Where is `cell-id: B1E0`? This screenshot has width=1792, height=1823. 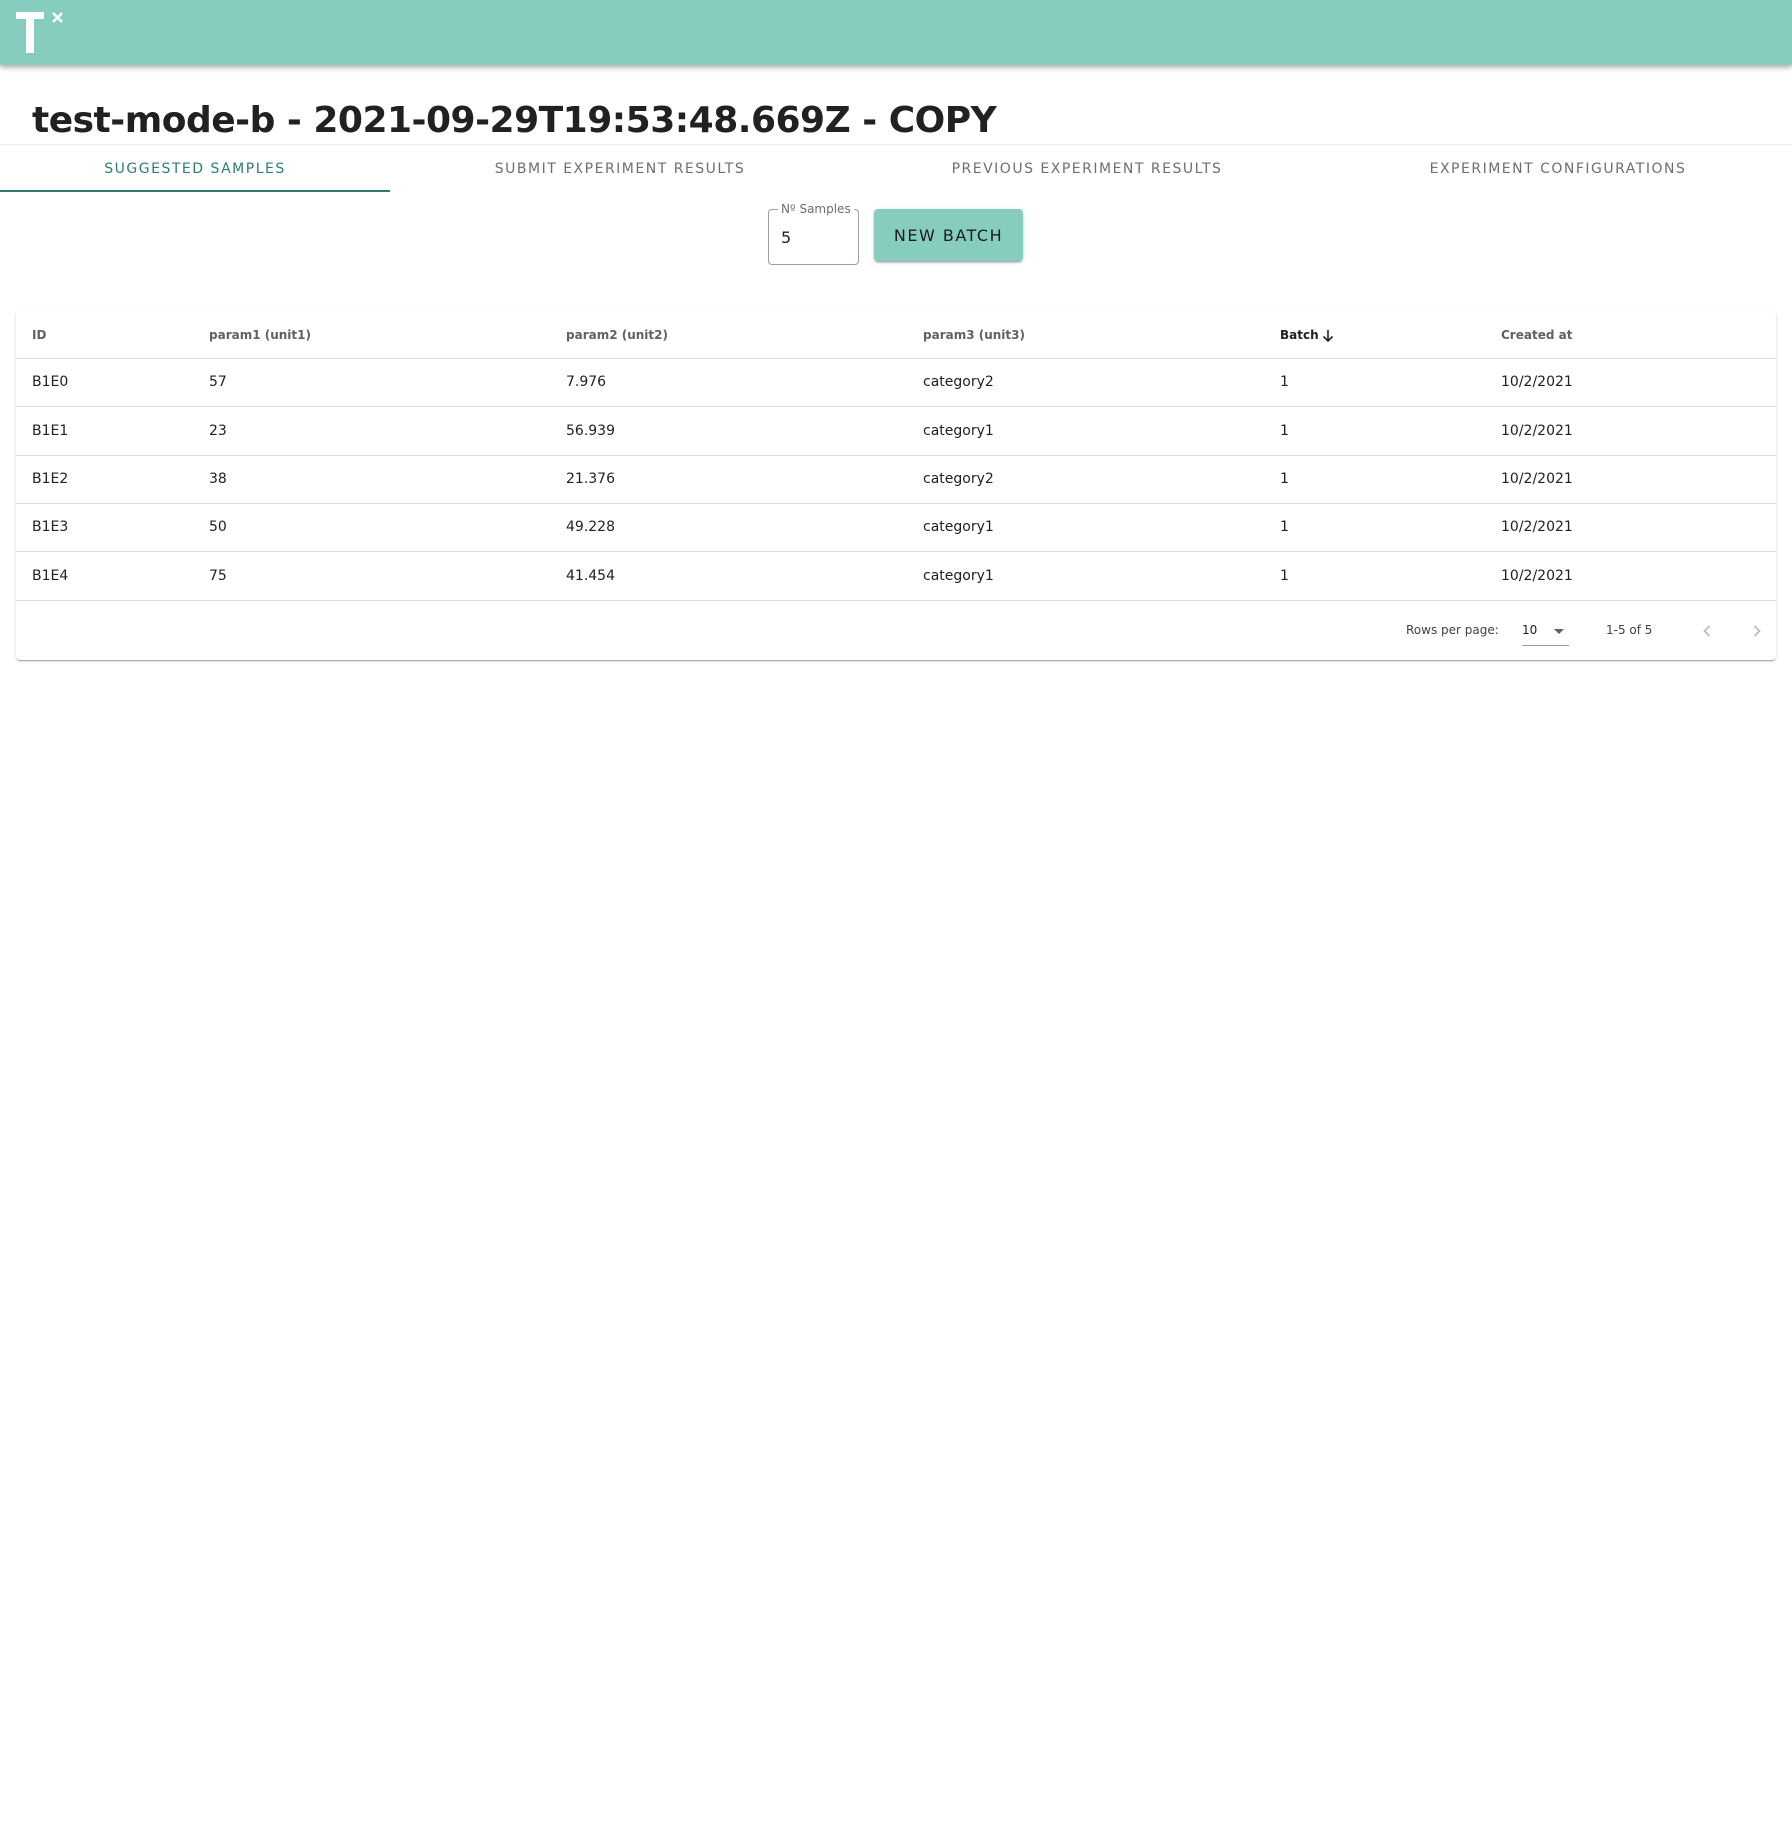 cell-id: B1E0 is located at coordinates (50, 382).